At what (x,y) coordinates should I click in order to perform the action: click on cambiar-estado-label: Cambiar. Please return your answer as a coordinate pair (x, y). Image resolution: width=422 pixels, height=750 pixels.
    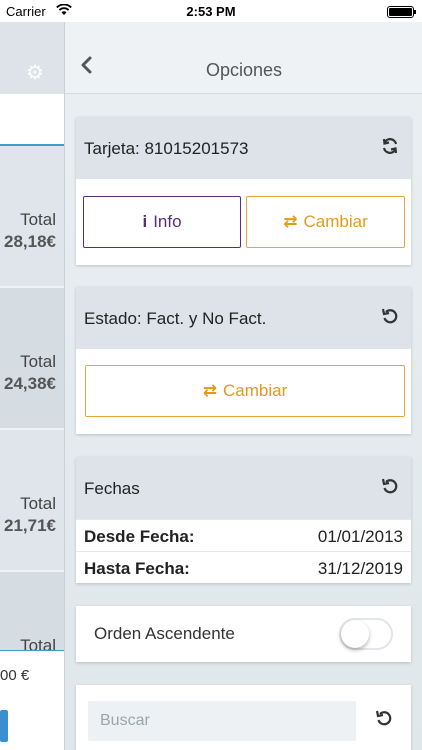
    Looking at the image, I should click on (255, 390).